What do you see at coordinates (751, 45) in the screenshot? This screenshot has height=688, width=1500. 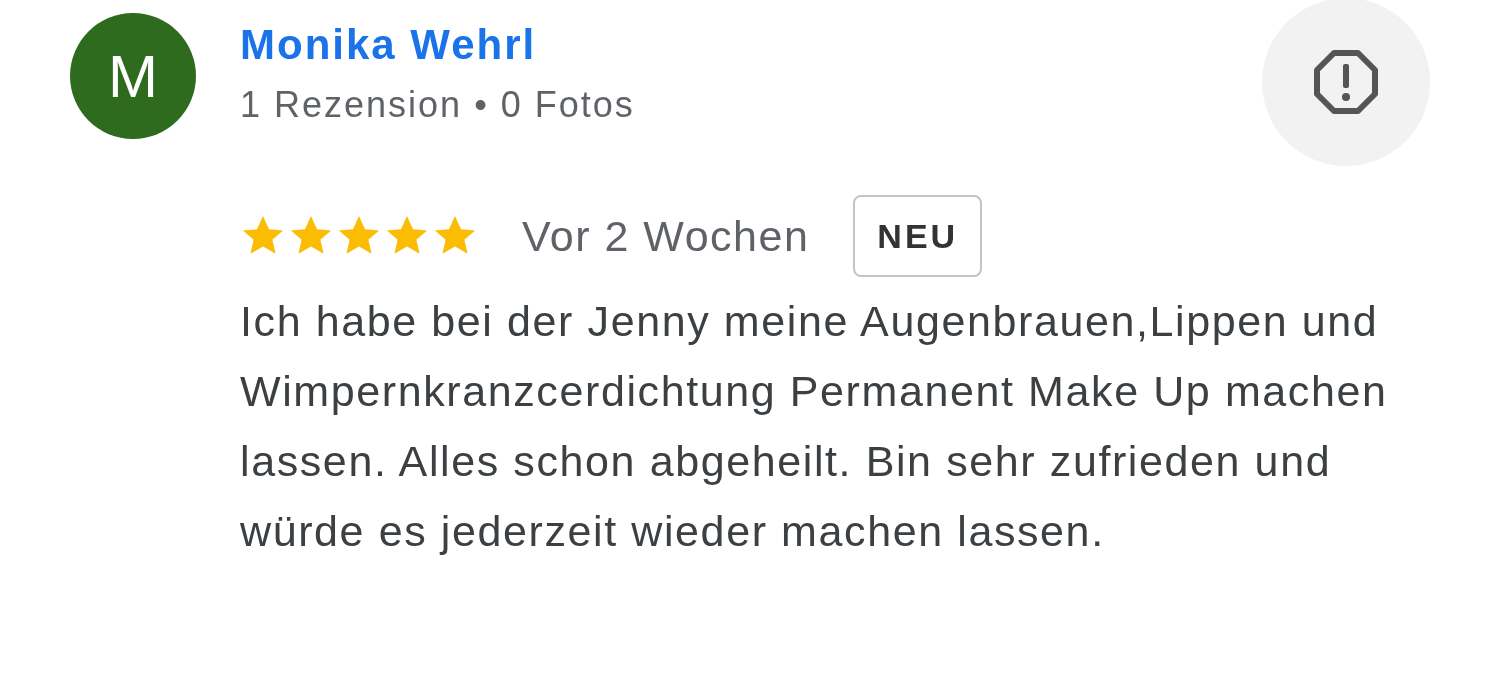 I see `reviewer-name: Monika Wehrl` at bounding box center [751, 45].